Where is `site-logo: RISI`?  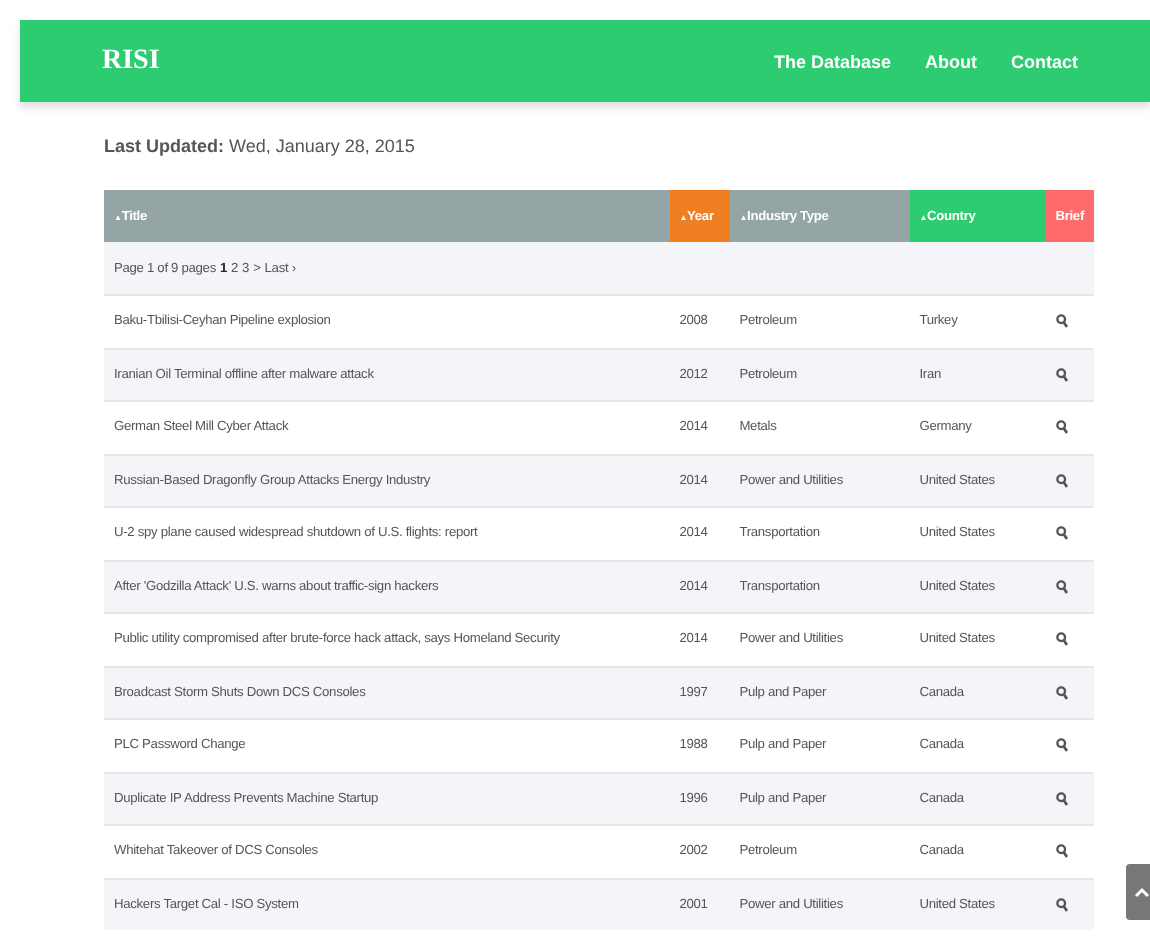
site-logo: RISI is located at coordinates (131, 61).